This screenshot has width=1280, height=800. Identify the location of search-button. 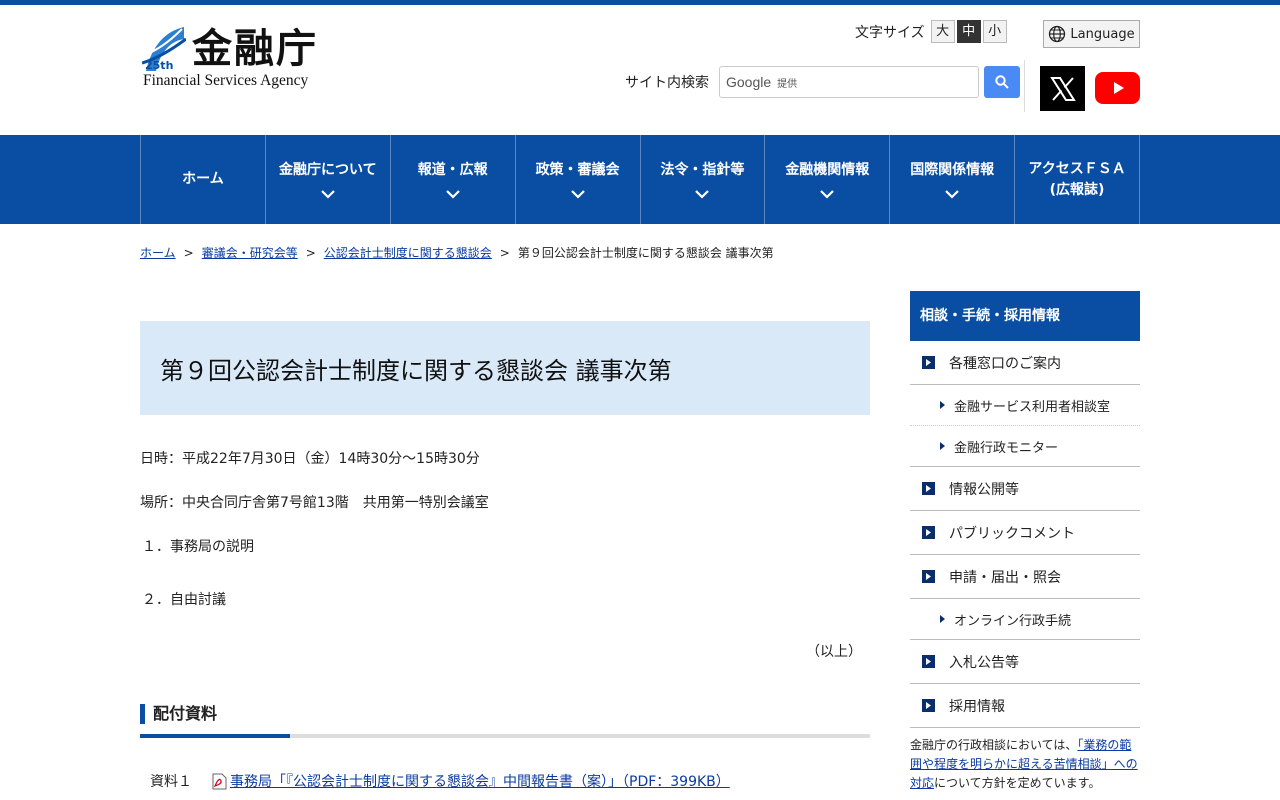
(1002, 82).